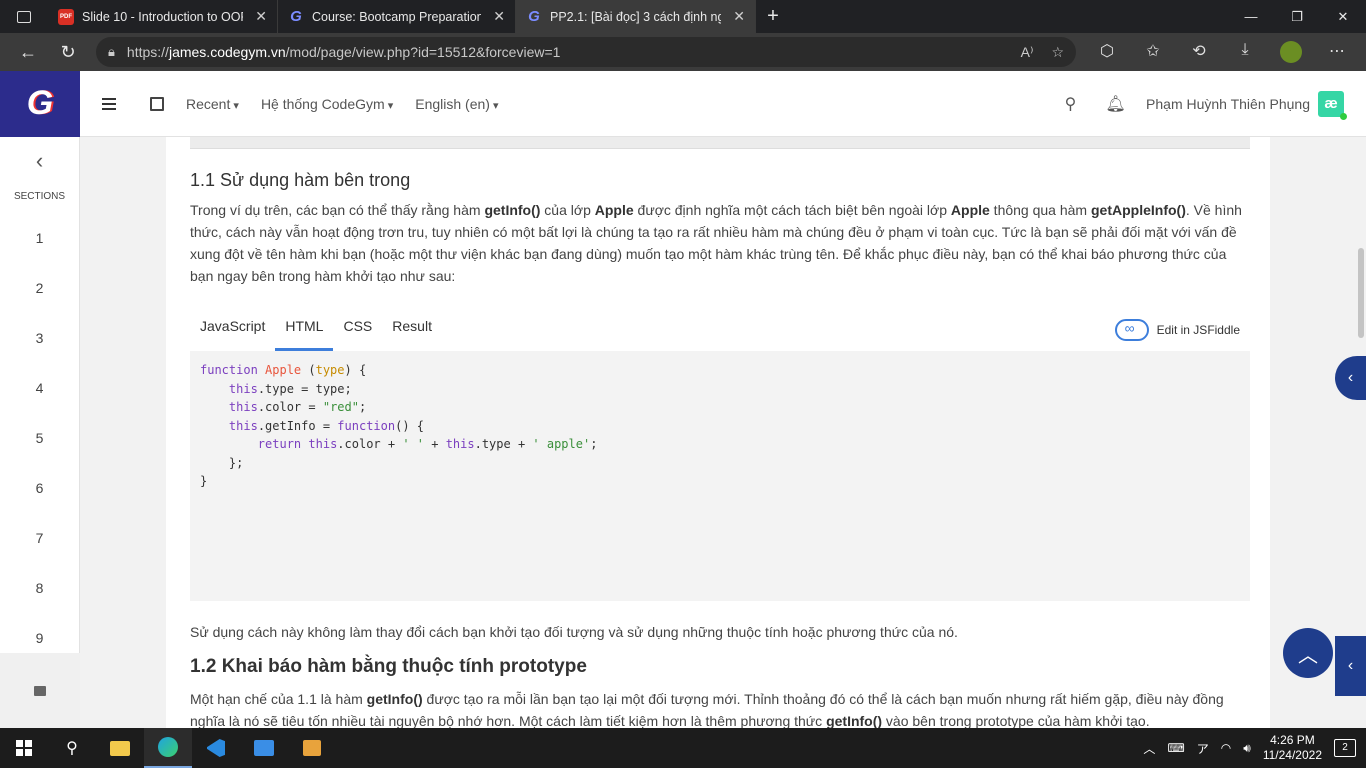  I want to click on browser-tab-1: PDF Slide 10 - Introduction to OOP.p ✕, so click(163, 16).